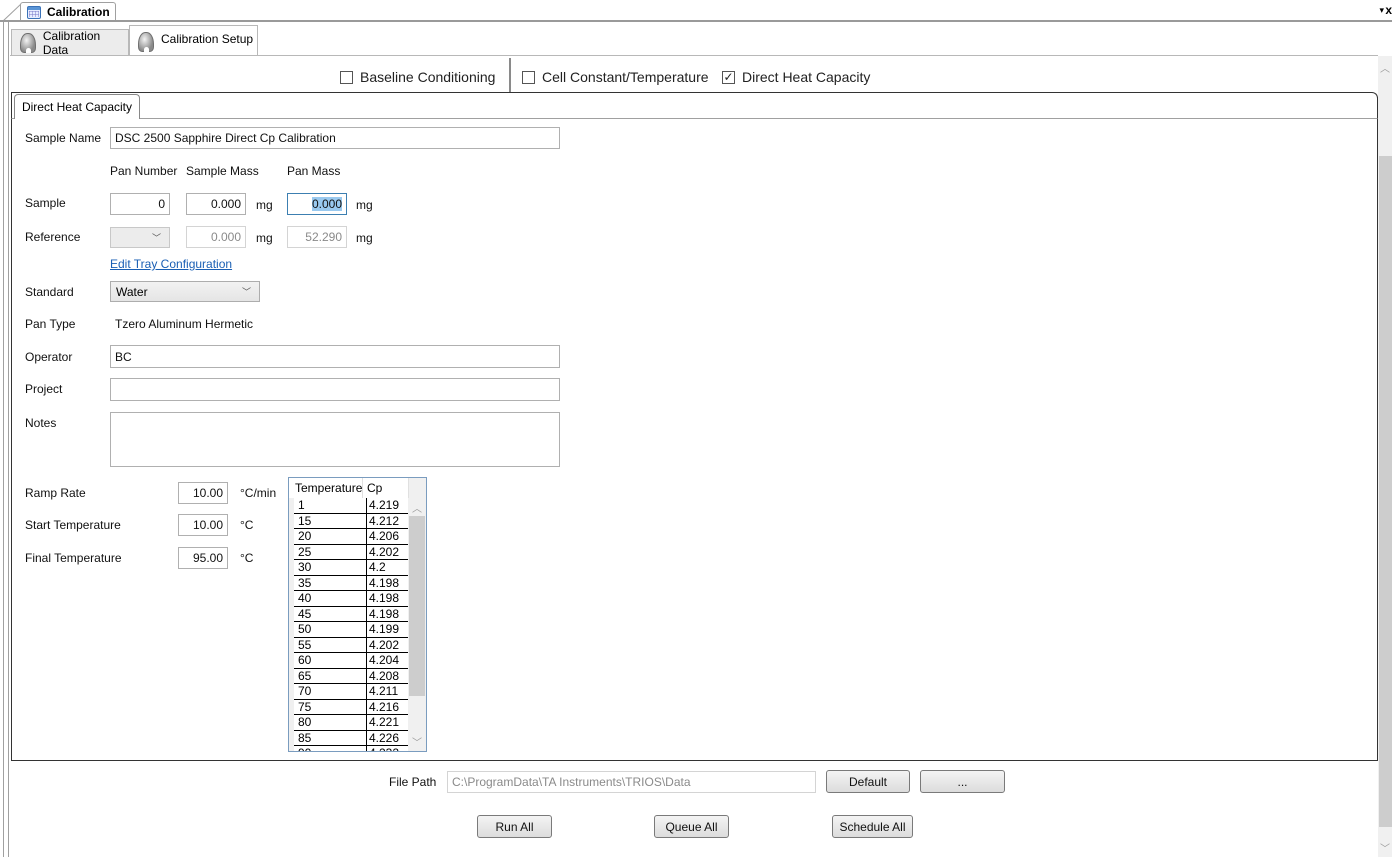  Describe the element at coordinates (8, 439) in the screenshot. I see `left-border-inner` at that location.